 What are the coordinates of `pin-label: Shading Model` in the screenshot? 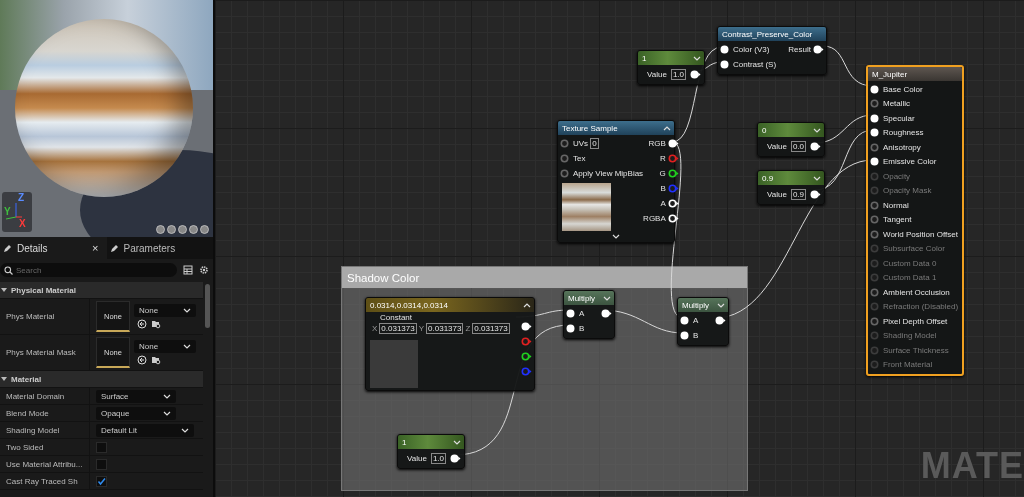 It's located at (910, 336).